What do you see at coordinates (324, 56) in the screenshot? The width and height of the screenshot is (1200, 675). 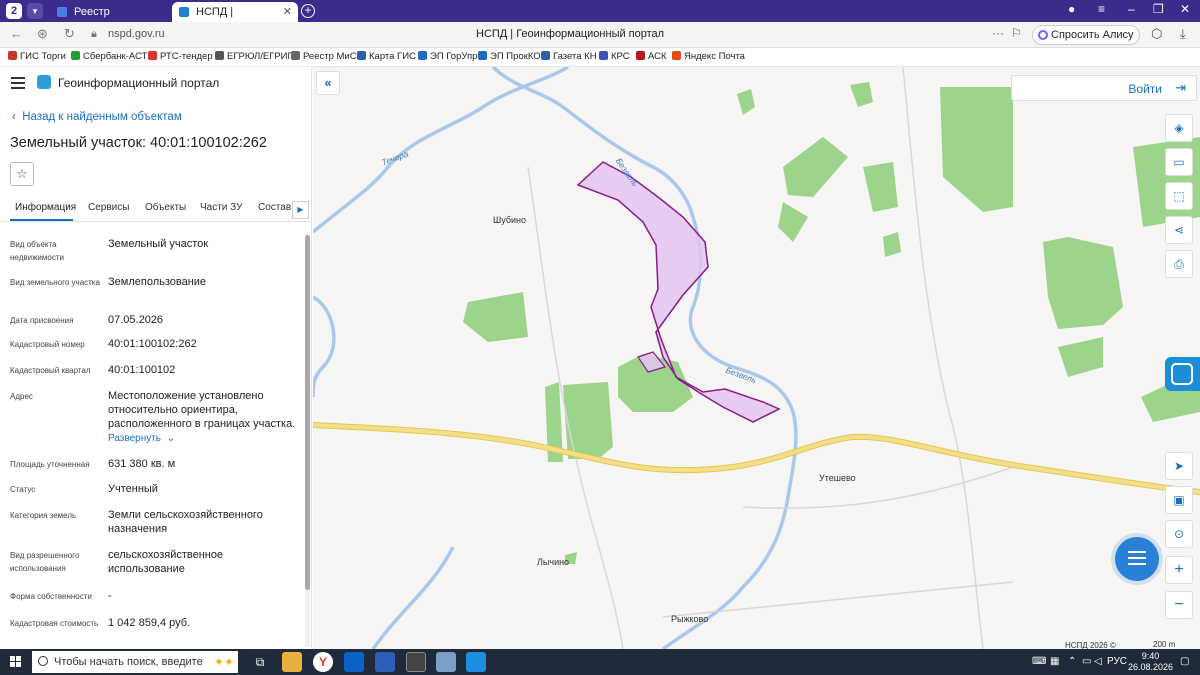 I see `bookmark-item: Реестр МиС` at bounding box center [324, 56].